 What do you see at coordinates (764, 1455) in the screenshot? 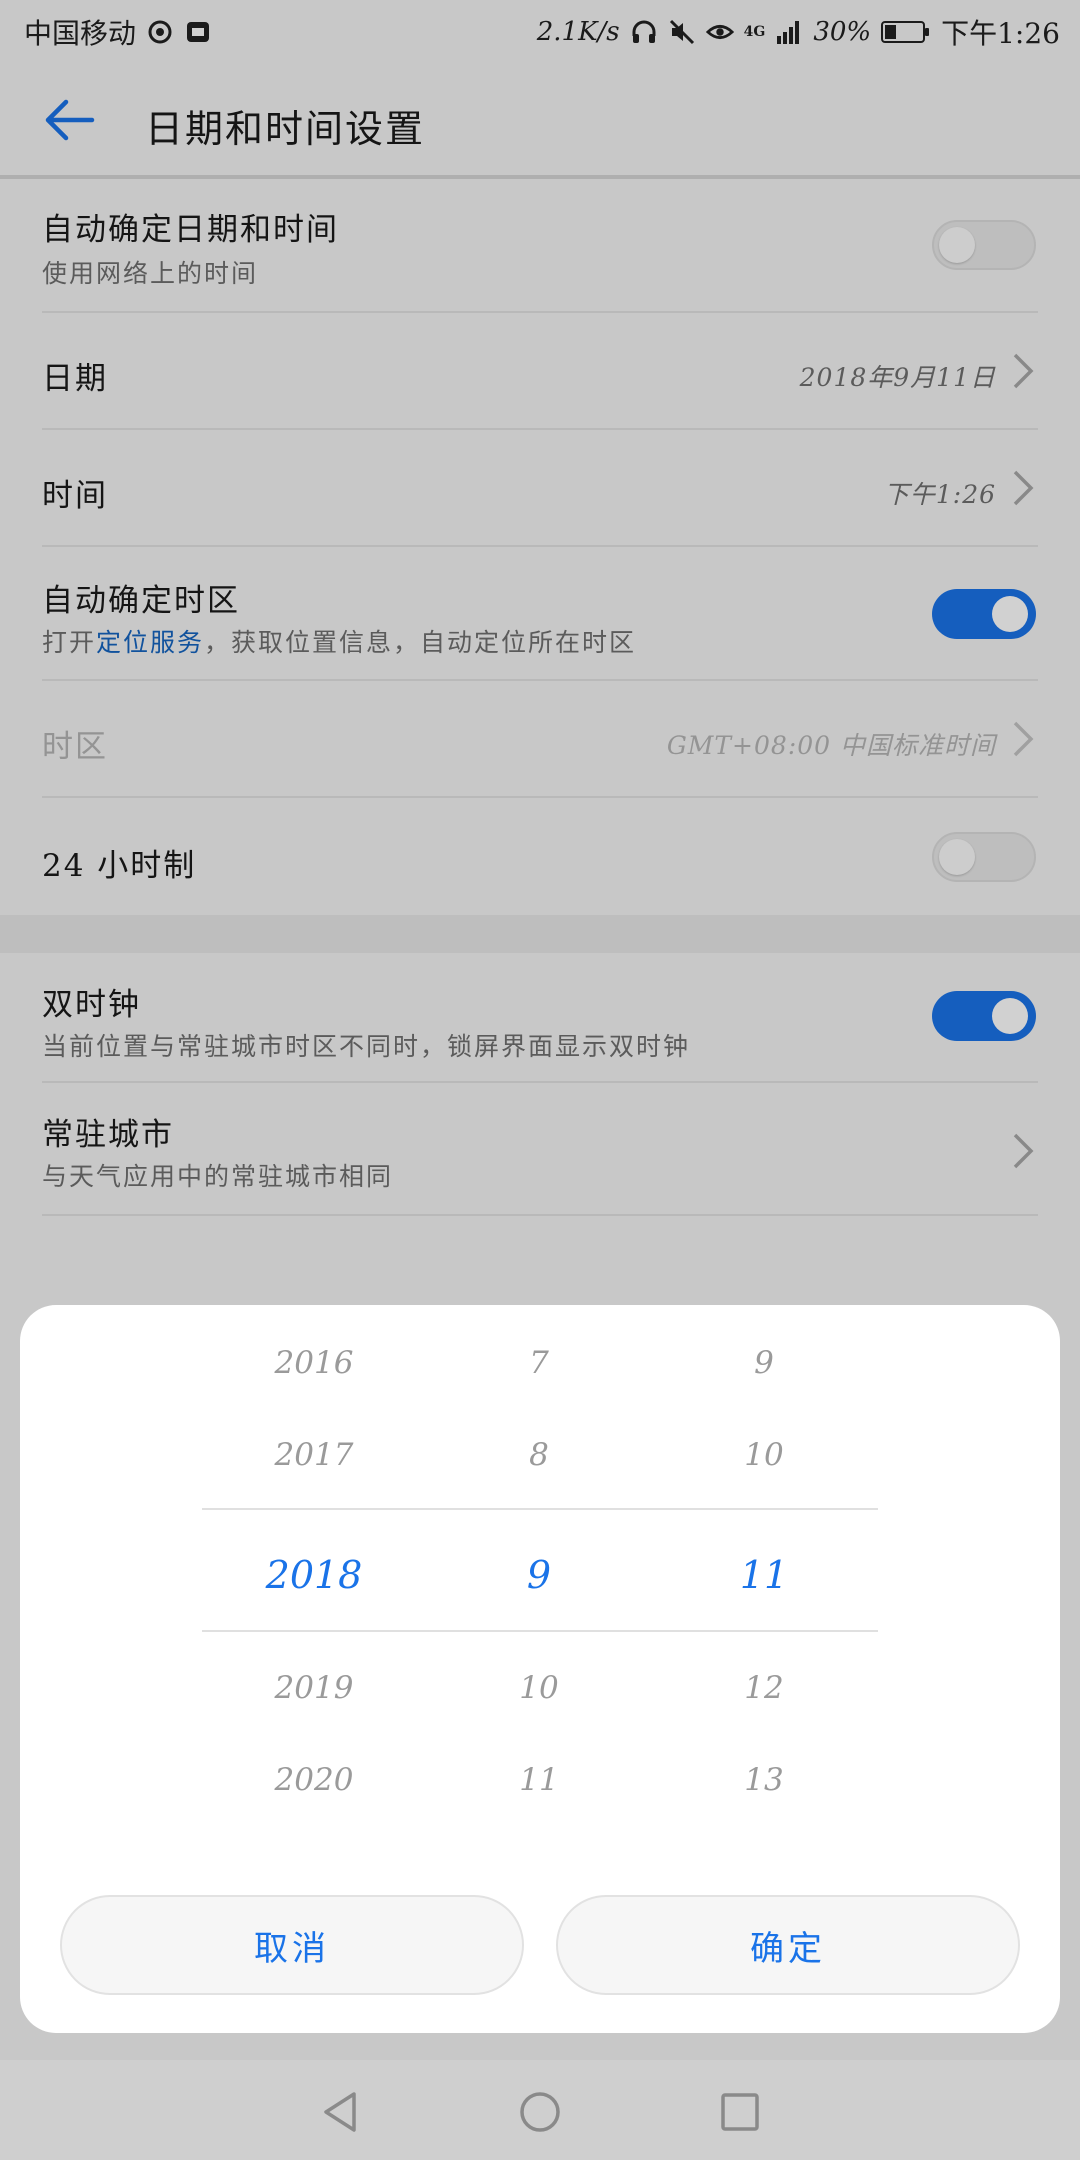
I see `day-option: 10` at bounding box center [764, 1455].